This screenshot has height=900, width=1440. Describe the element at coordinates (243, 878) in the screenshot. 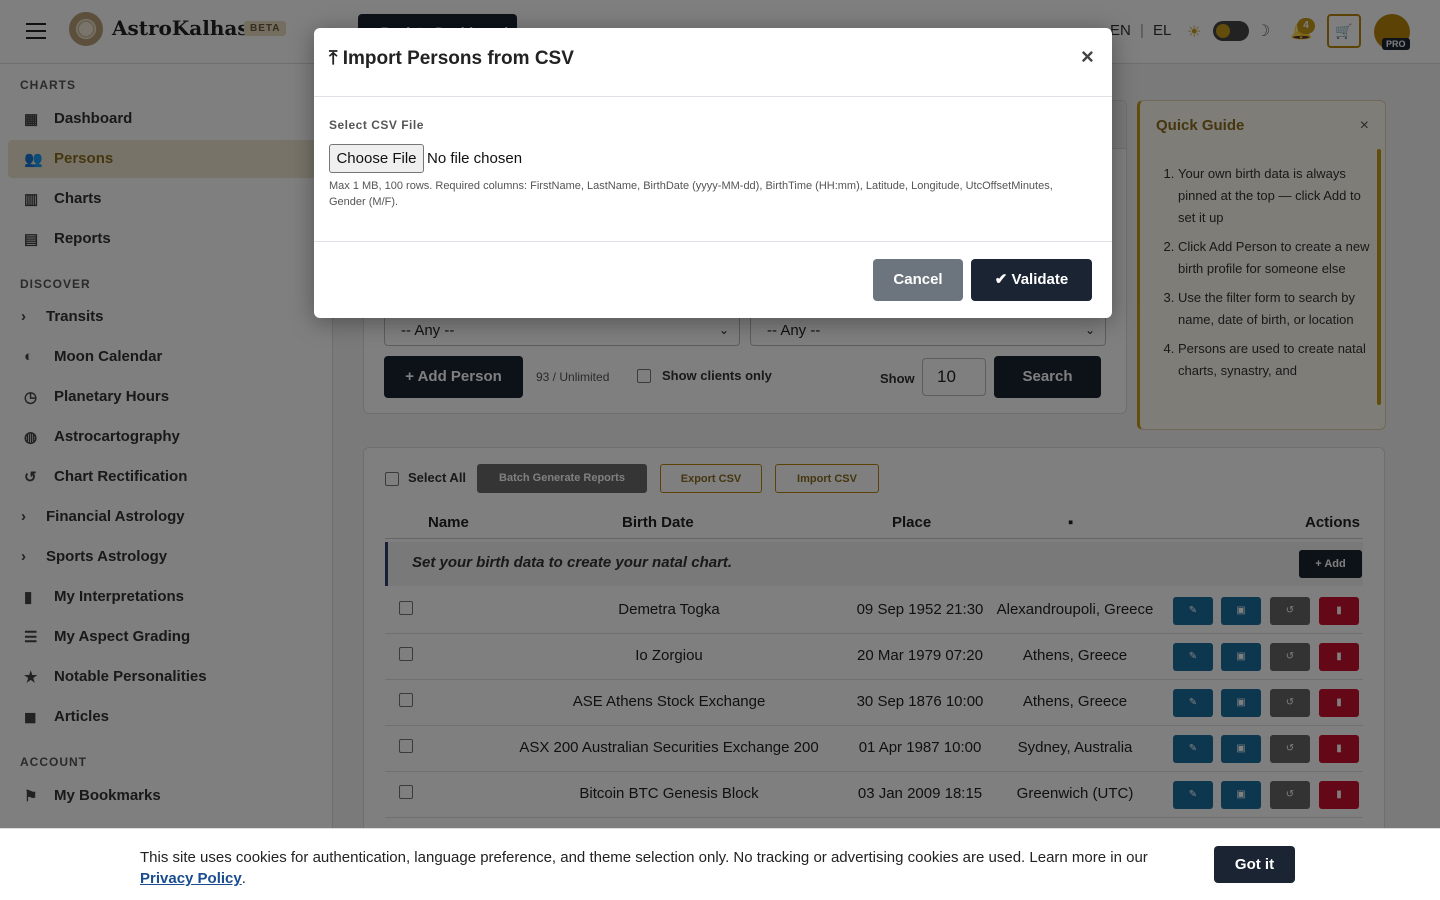

I see `cookie-period: .` at that location.